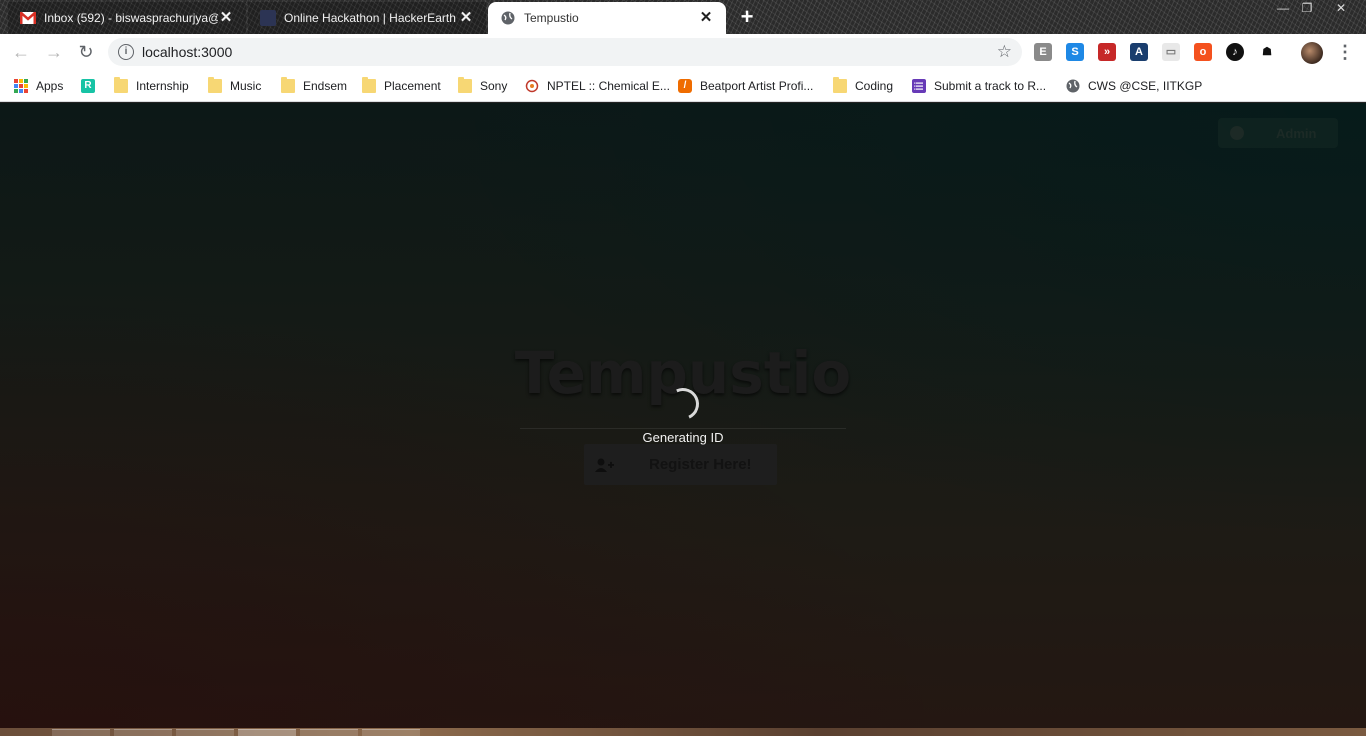  What do you see at coordinates (494, 86) in the screenshot?
I see `bookmark-label: Sony` at bounding box center [494, 86].